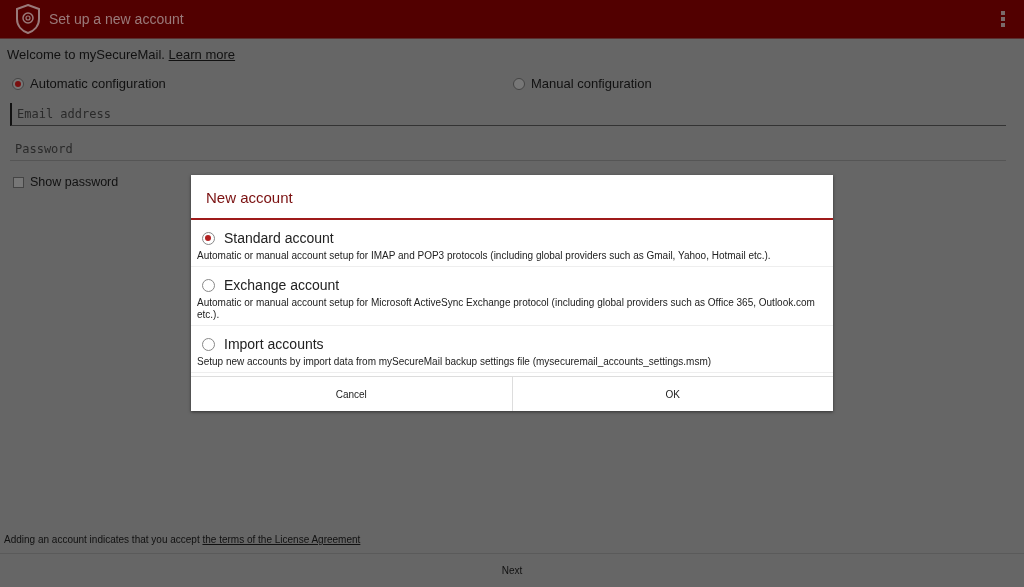  What do you see at coordinates (116, 19) in the screenshot?
I see `app-title: Set up a new account` at bounding box center [116, 19].